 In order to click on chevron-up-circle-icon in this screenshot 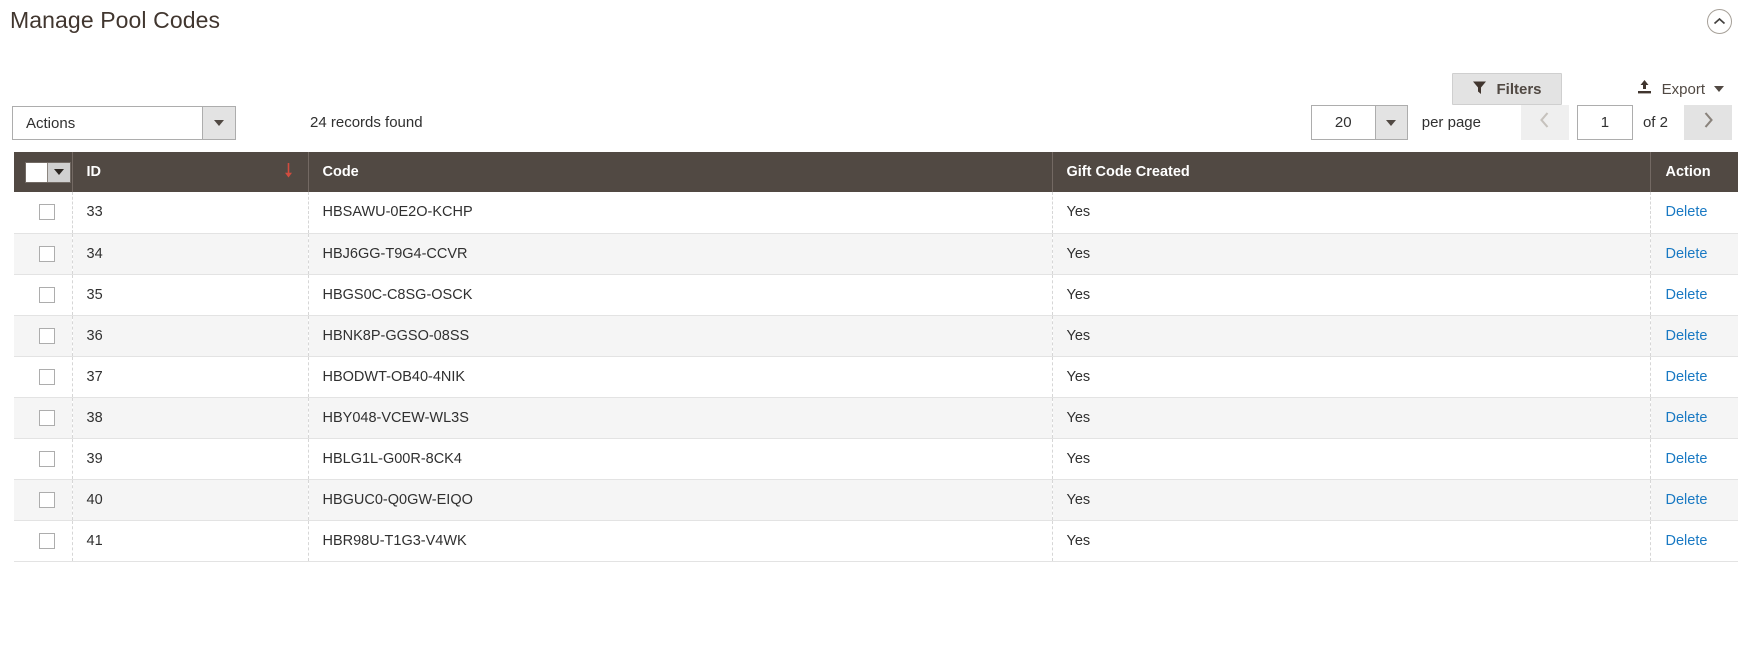, I will do `click(1719, 21)`.